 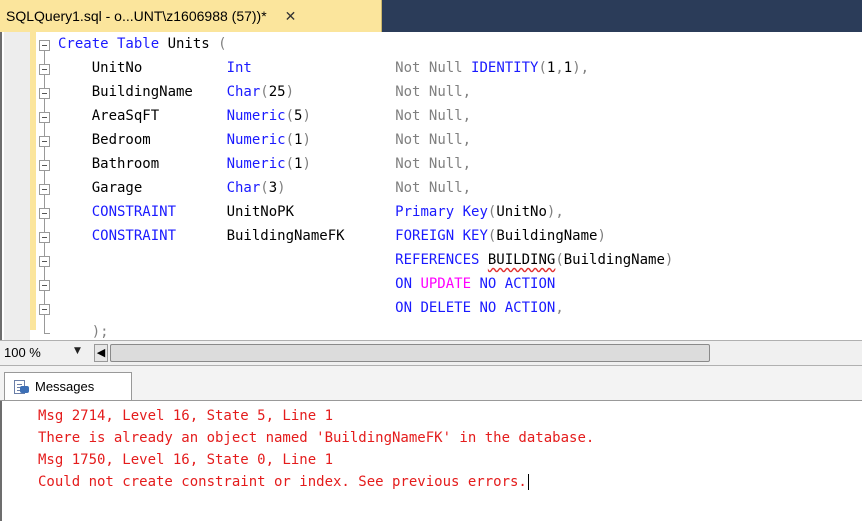 I want to click on close-icon: ✕, so click(x=291, y=16).